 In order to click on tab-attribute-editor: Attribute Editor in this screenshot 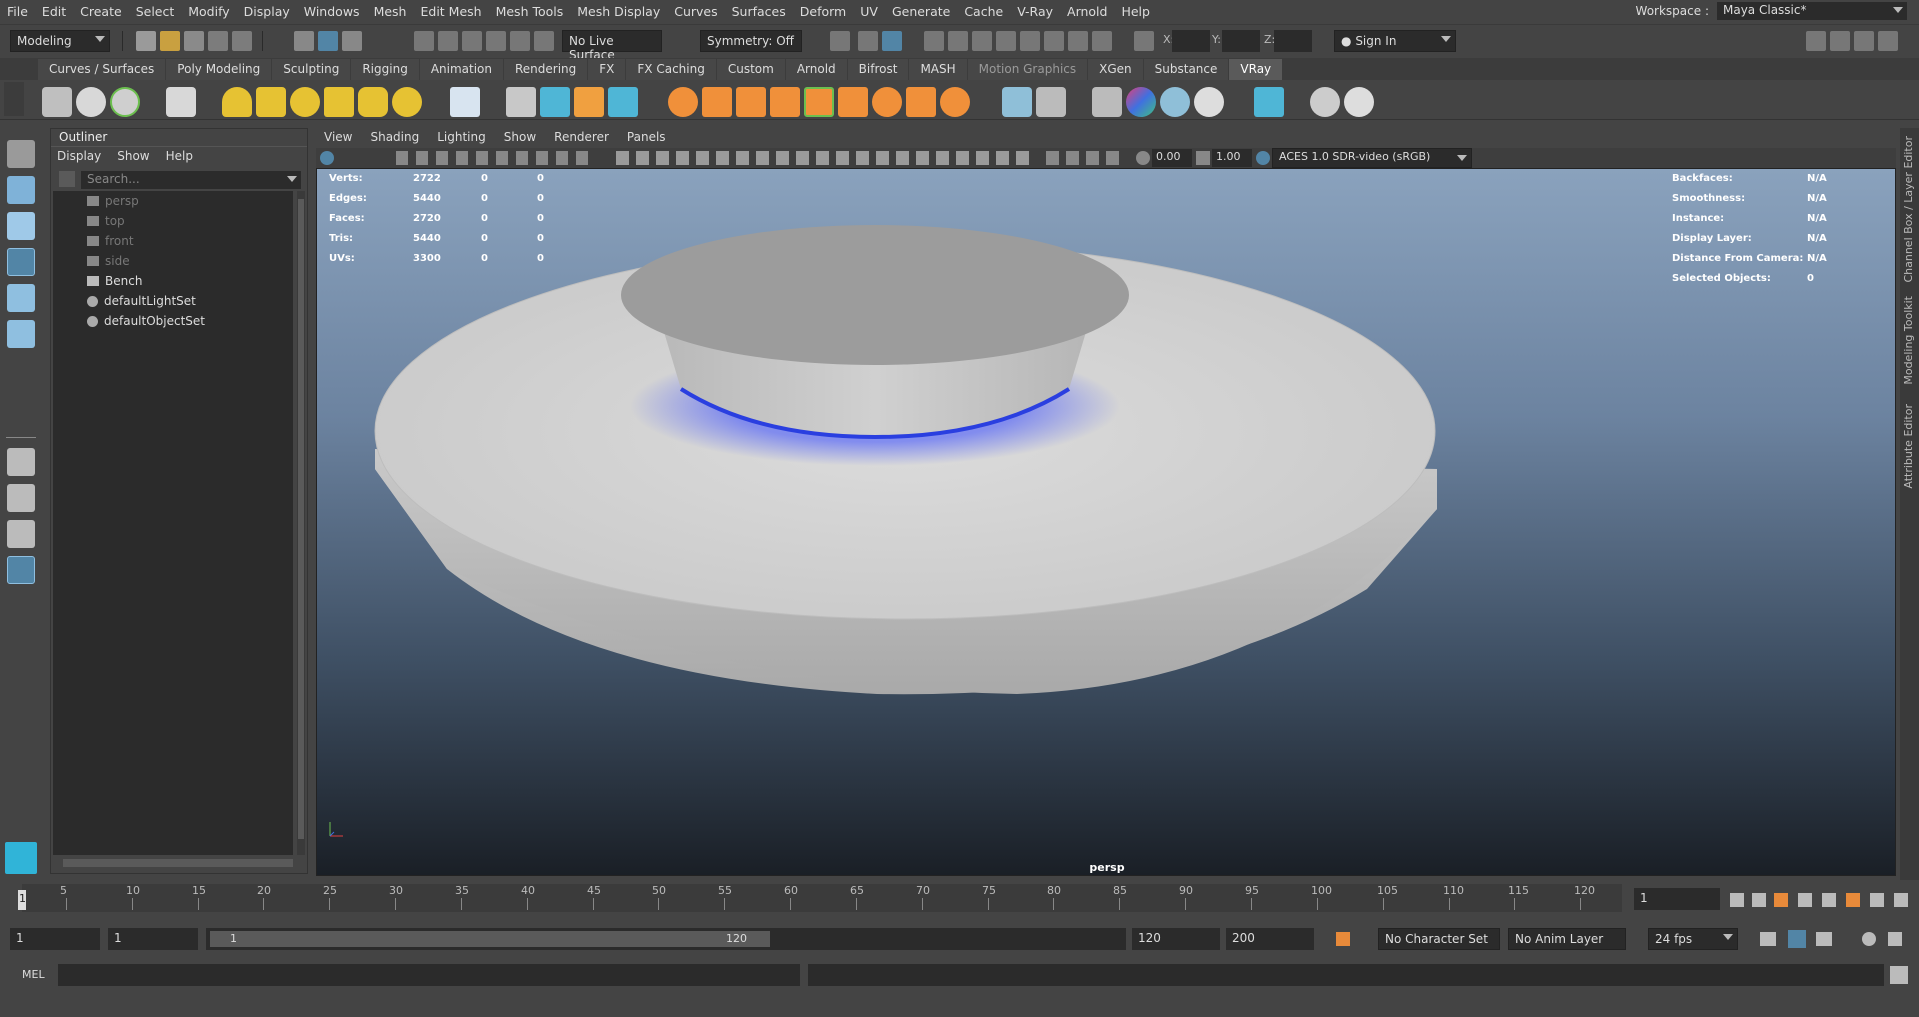, I will do `click(1908, 446)`.